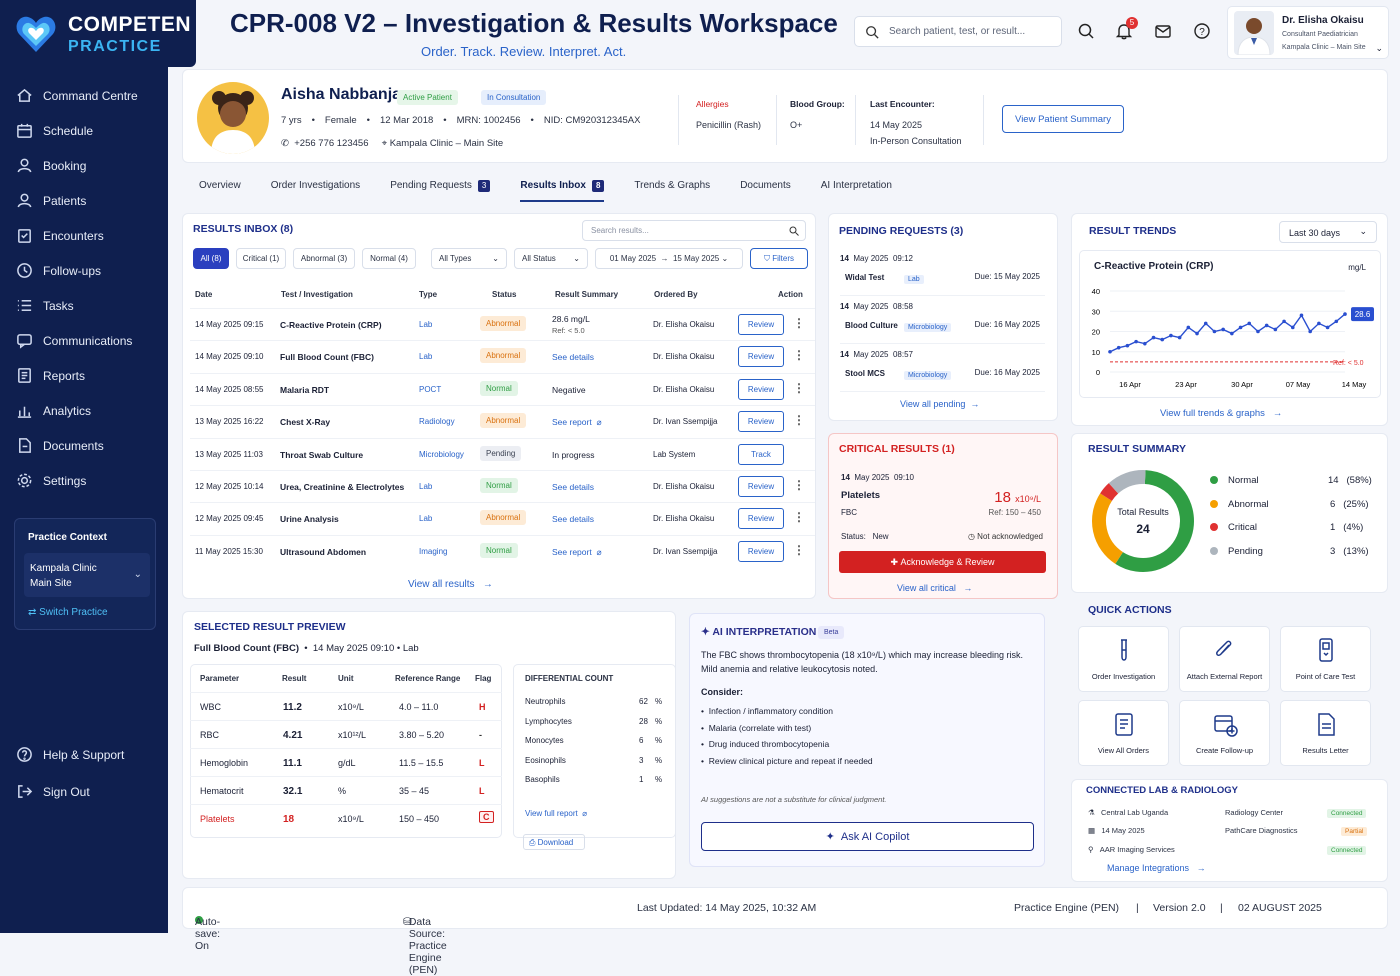 The image size is (1400, 976). What do you see at coordinates (765, 187) in the screenshot?
I see `tab-documents: Documents` at bounding box center [765, 187].